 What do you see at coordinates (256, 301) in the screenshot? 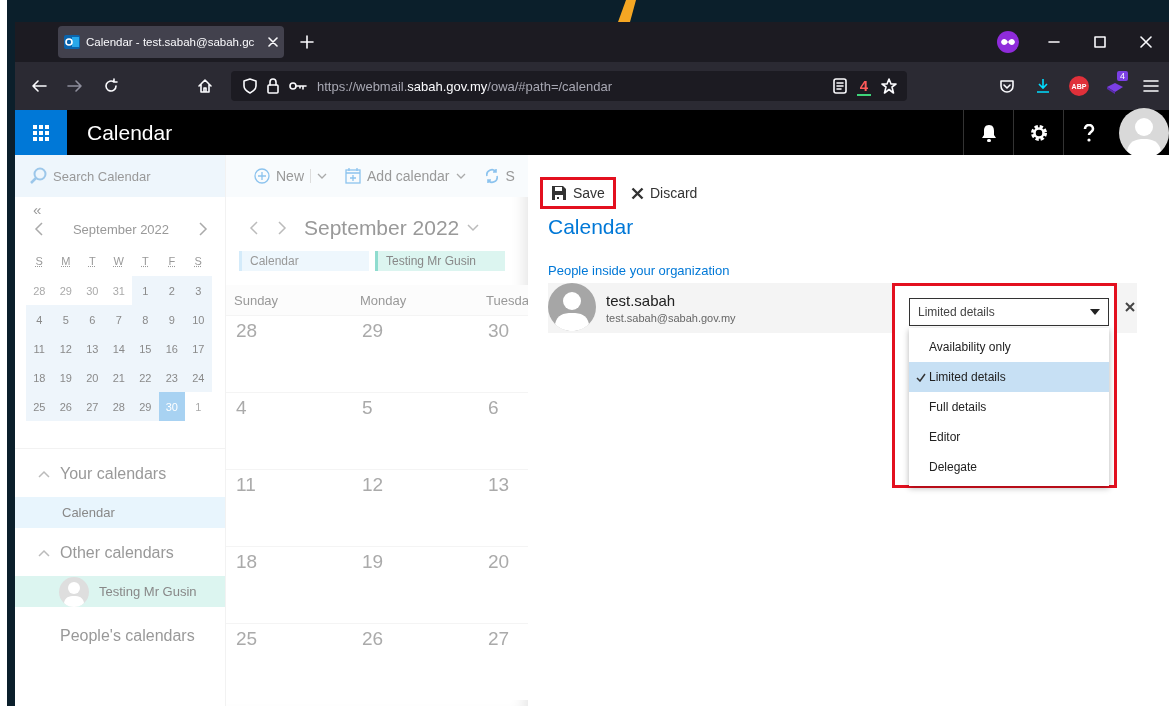
I see `day-header: Sunday` at bounding box center [256, 301].